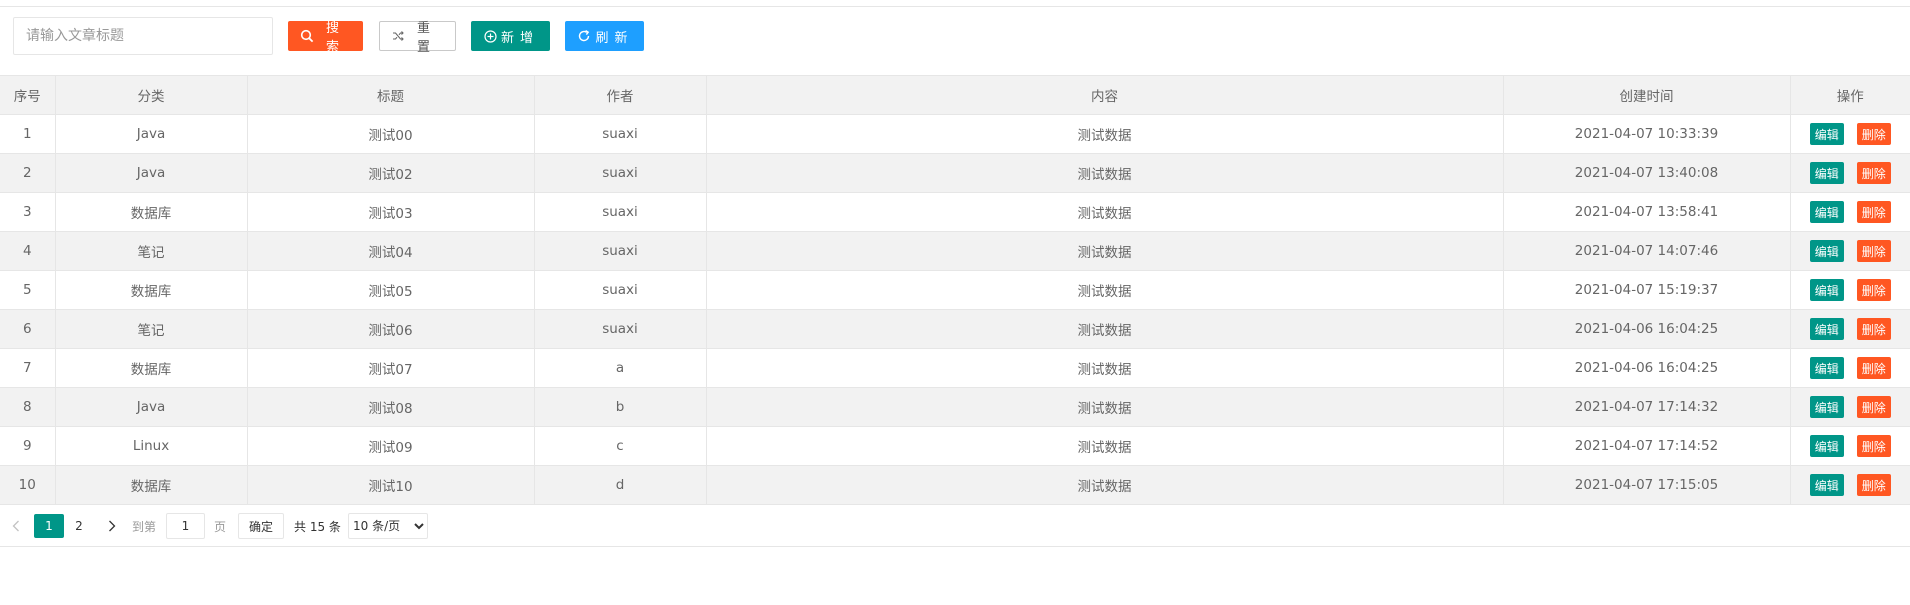  Describe the element at coordinates (151, 446) in the screenshot. I see `cell-category: Linux` at that location.